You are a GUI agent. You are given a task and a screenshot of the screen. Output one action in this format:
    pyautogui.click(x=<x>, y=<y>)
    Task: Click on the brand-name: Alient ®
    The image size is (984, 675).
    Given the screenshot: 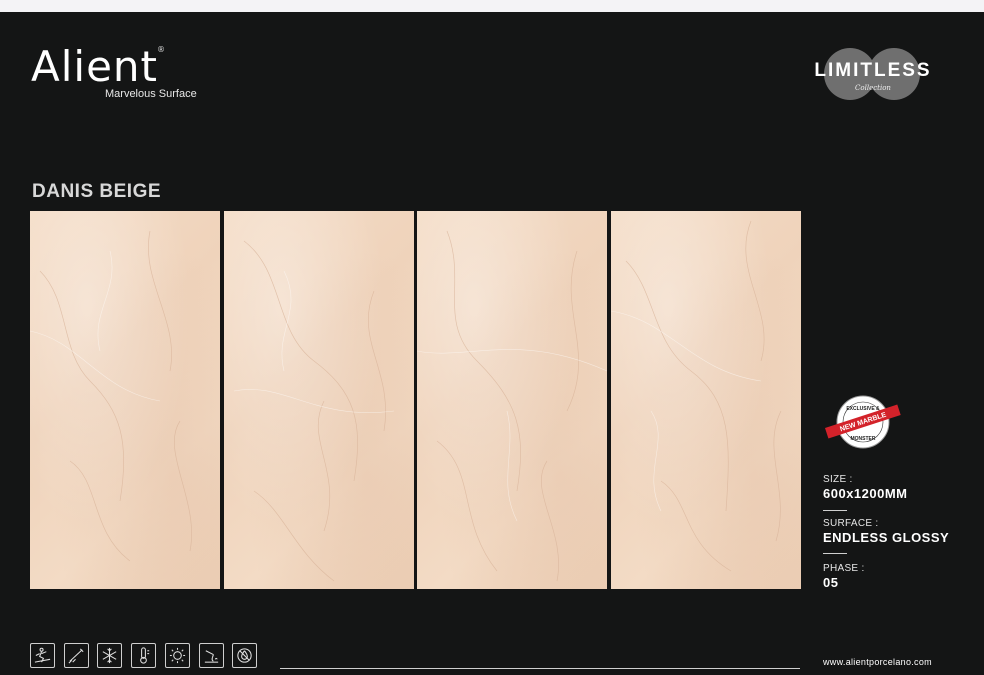 What is the action you would take?
    pyautogui.click(x=98, y=67)
    